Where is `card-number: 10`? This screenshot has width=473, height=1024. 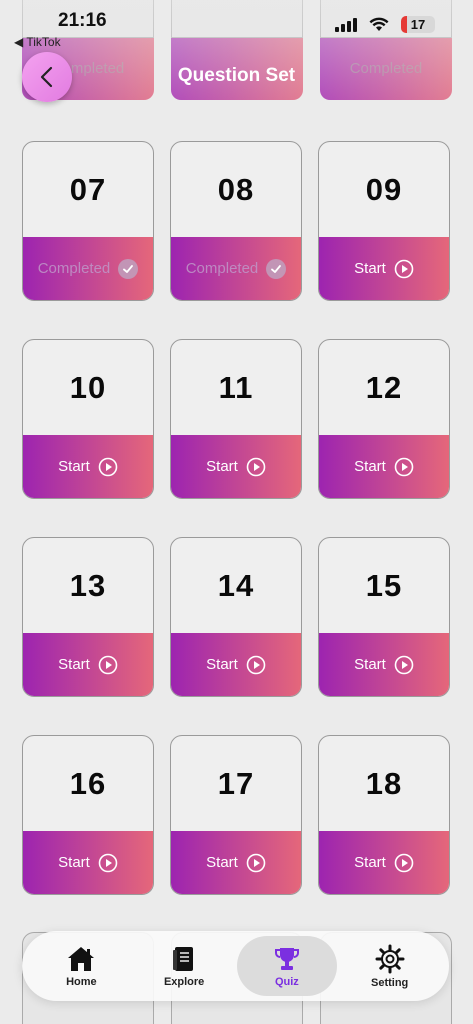
card-number: 10 is located at coordinates (88, 387).